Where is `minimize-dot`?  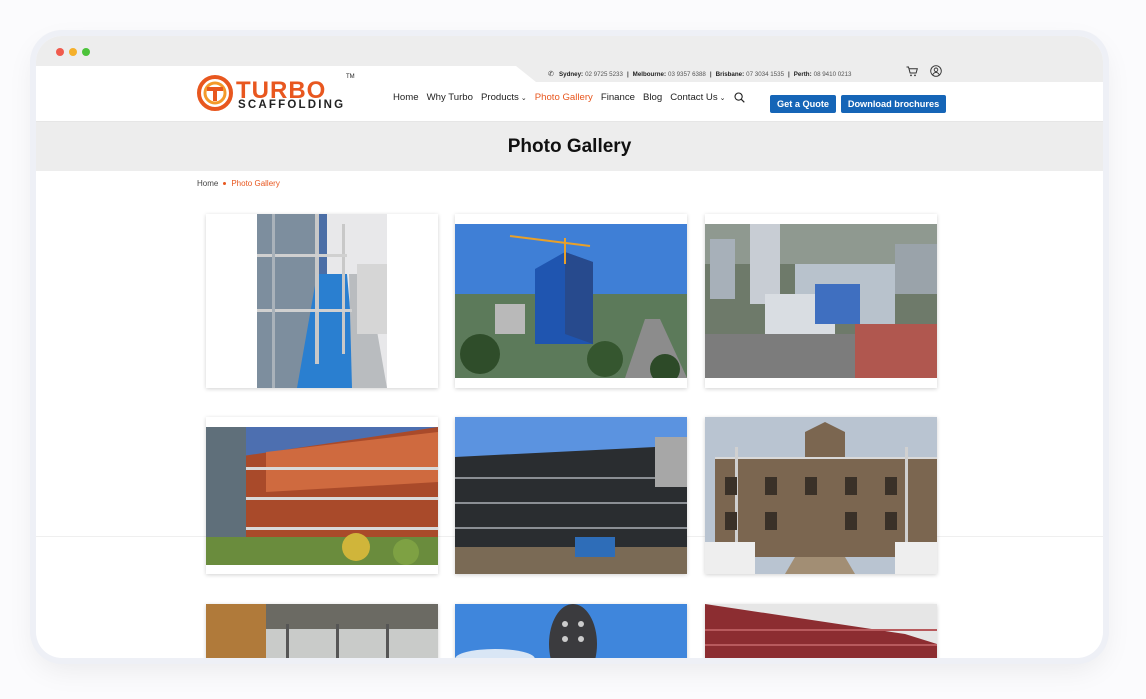
minimize-dot is located at coordinates (73, 52).